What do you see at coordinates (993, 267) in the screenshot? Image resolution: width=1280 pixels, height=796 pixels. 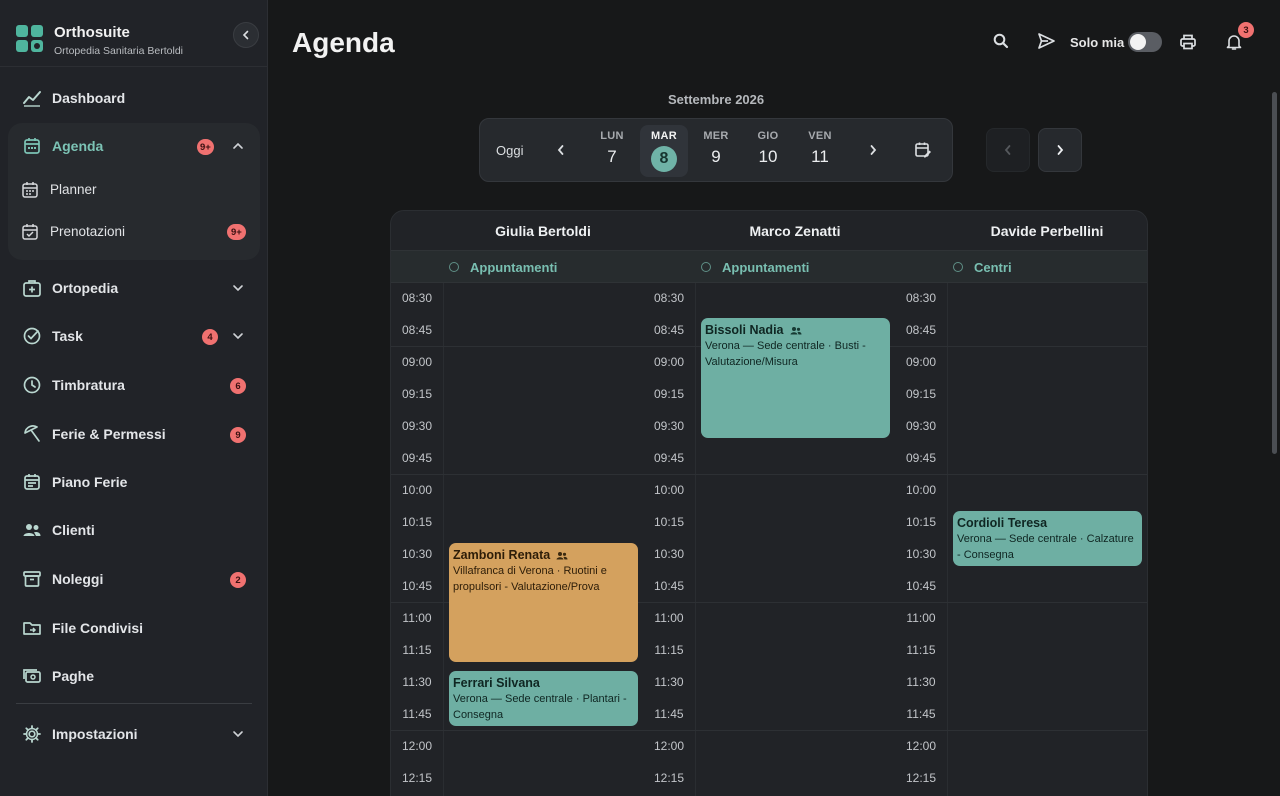 I see `category-label: Centri` at bounding box center [993, 267].